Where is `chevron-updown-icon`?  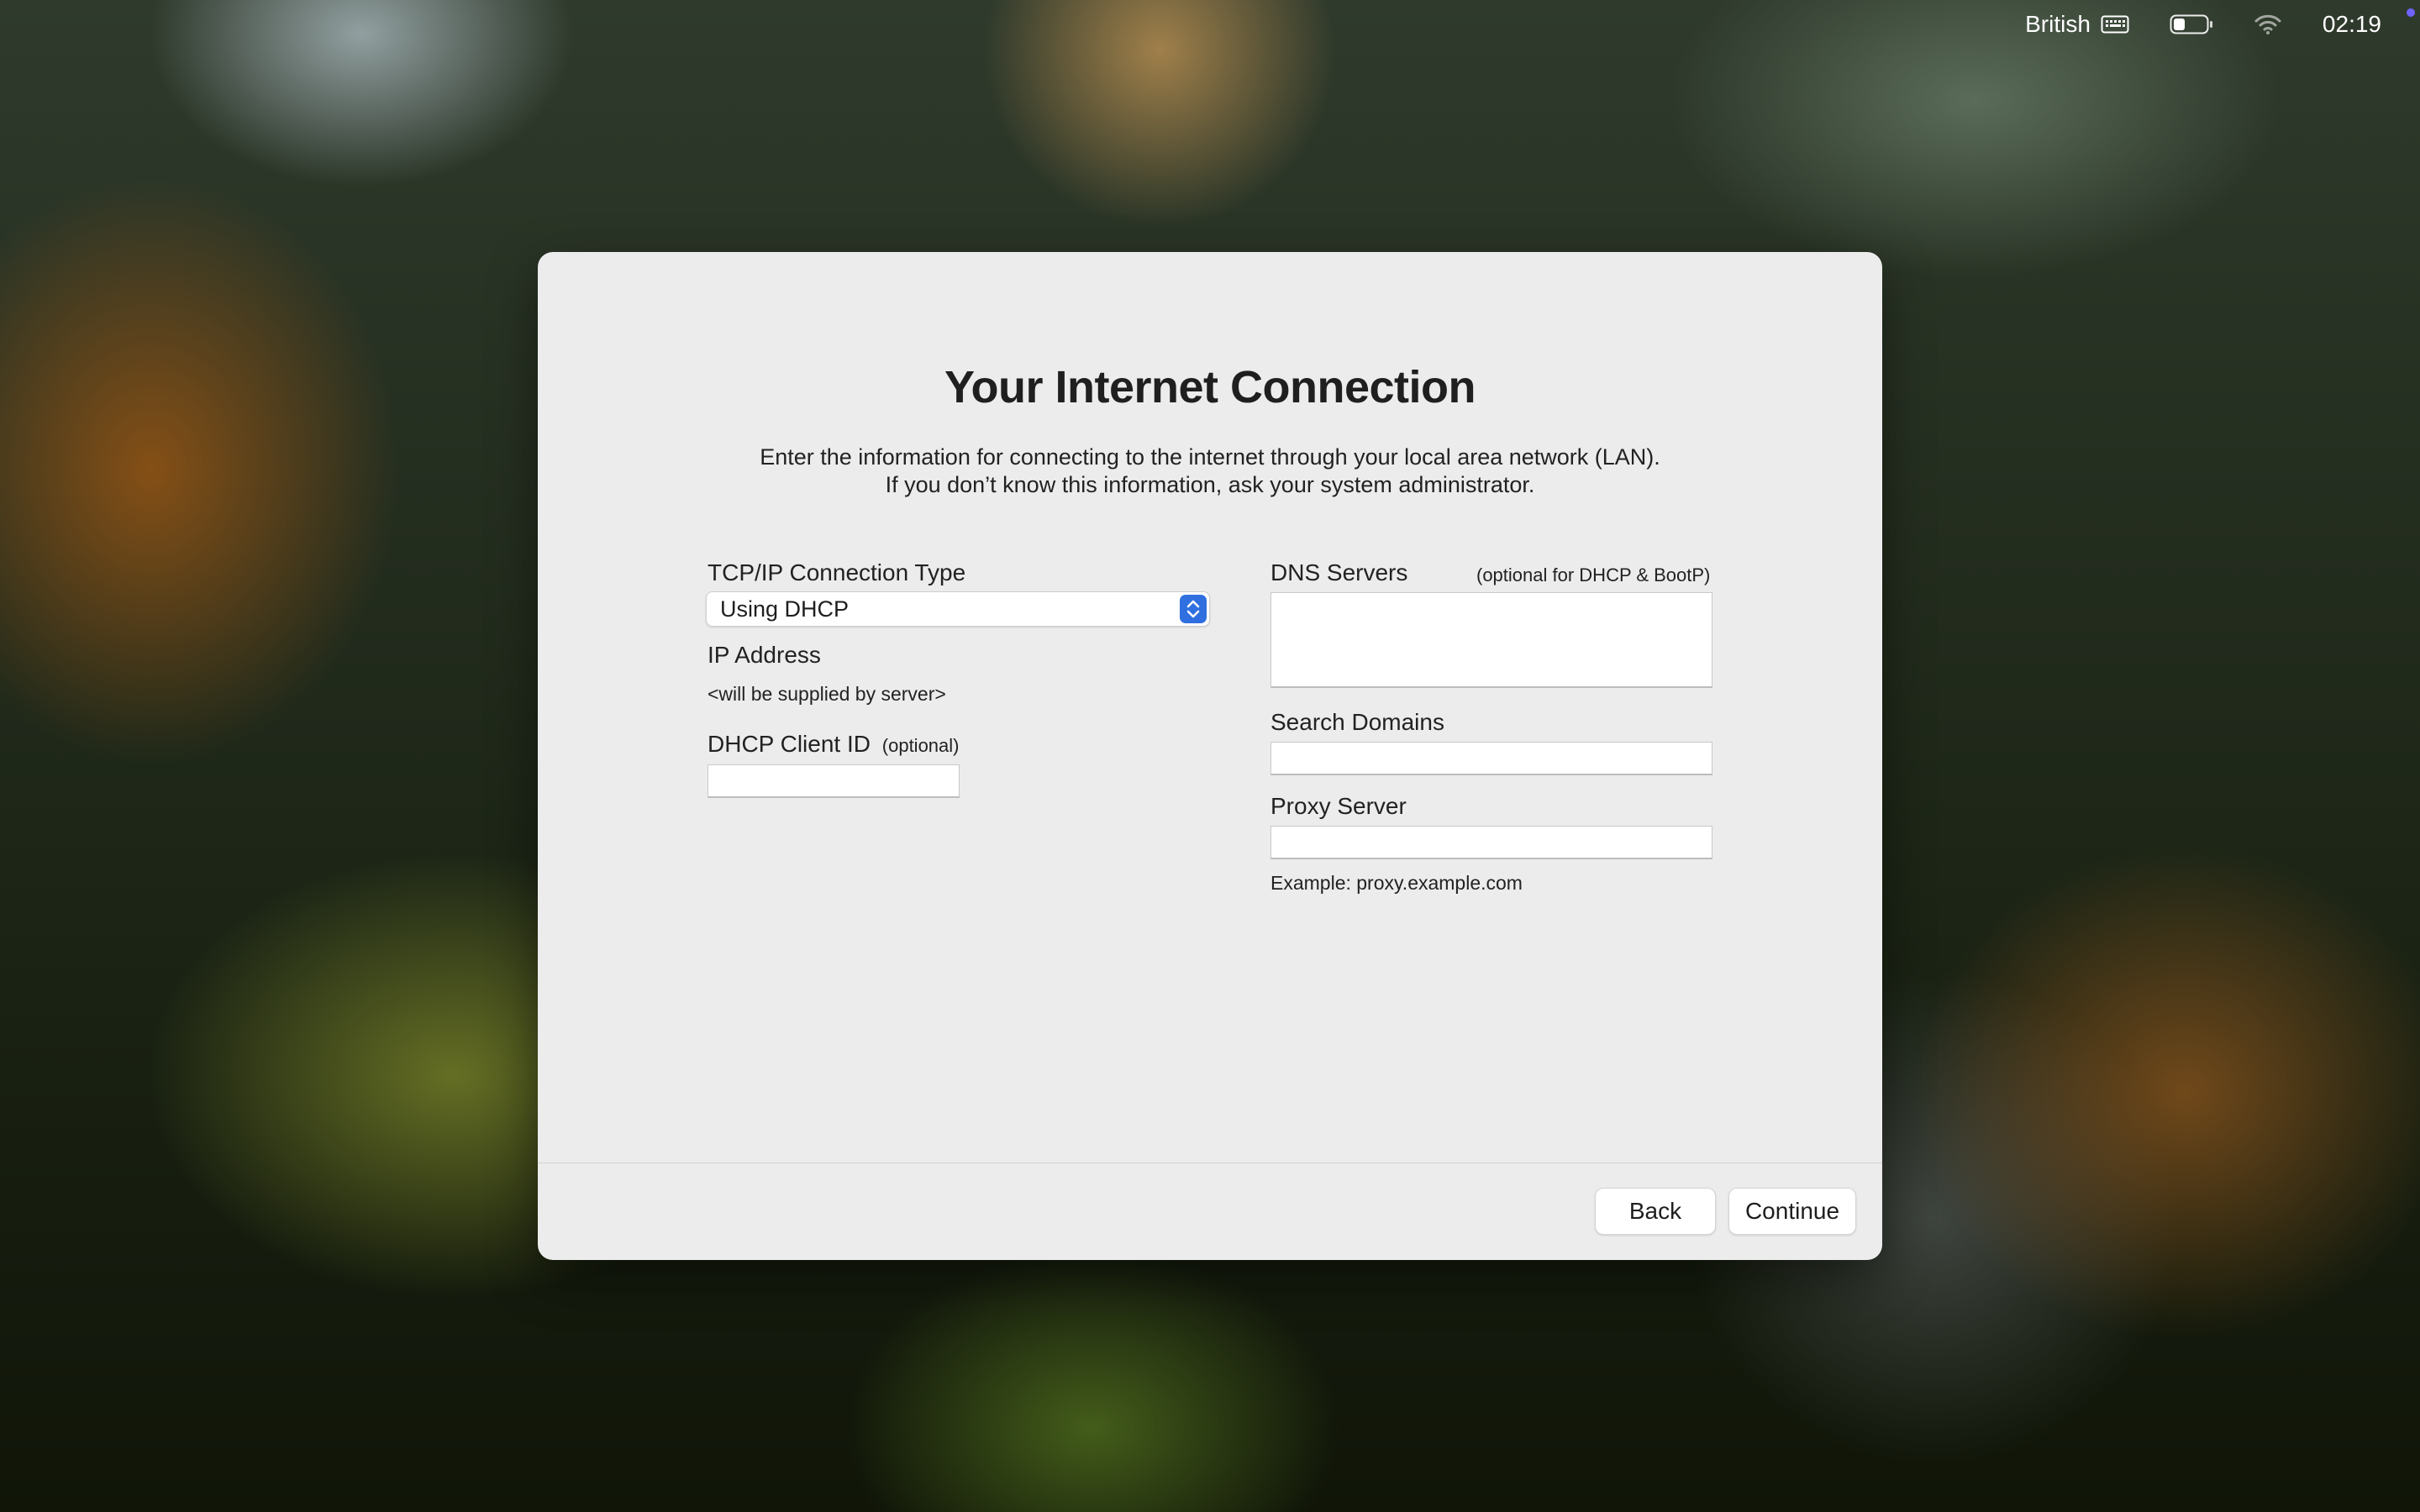
chevron-updown-icon is located at coordinates (1194, 609).